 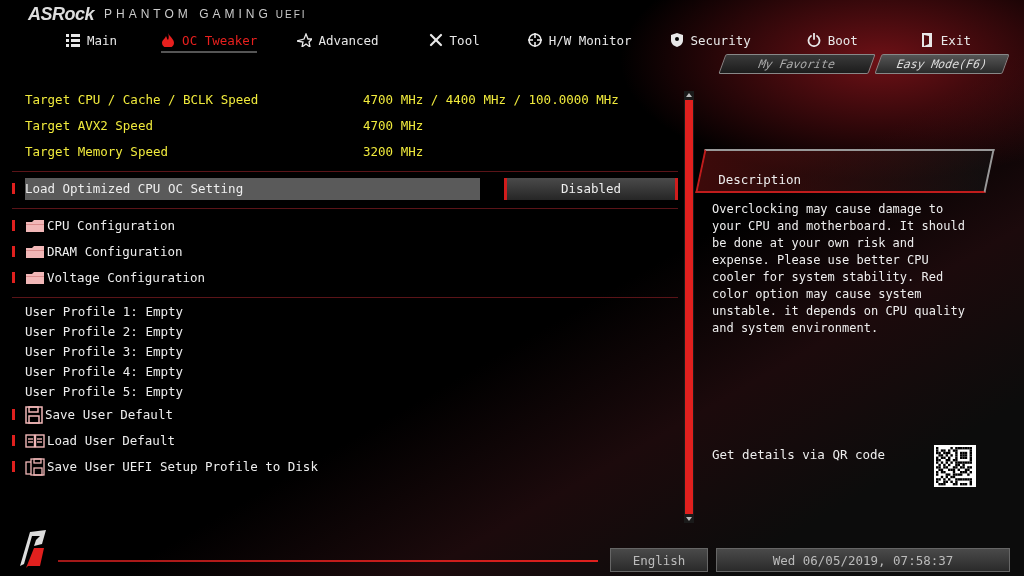 I want to click on menu-tab: OC Tweaker, so click(x=209, y=41).